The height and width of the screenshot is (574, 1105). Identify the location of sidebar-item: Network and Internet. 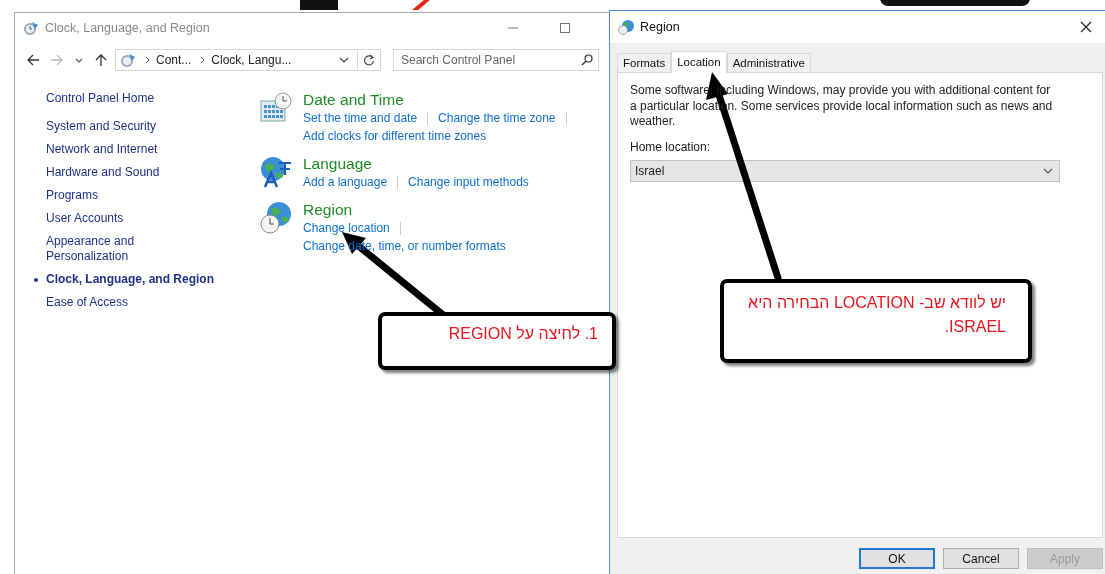
(102, 149).